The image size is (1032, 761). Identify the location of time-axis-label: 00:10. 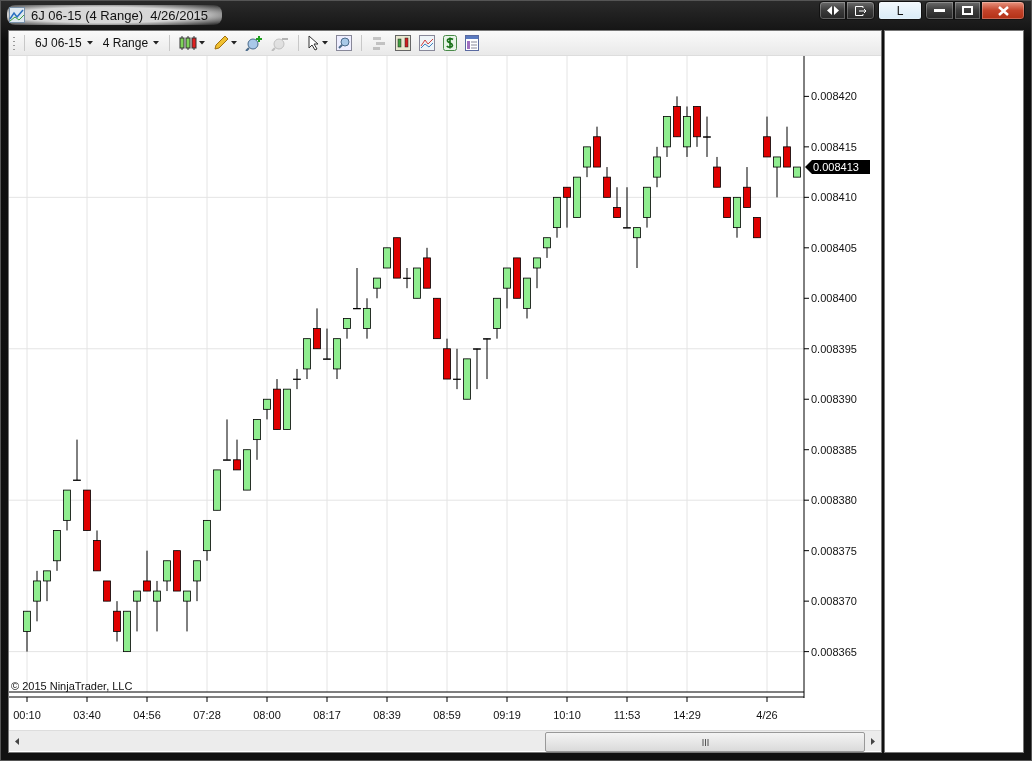
(27, 714).